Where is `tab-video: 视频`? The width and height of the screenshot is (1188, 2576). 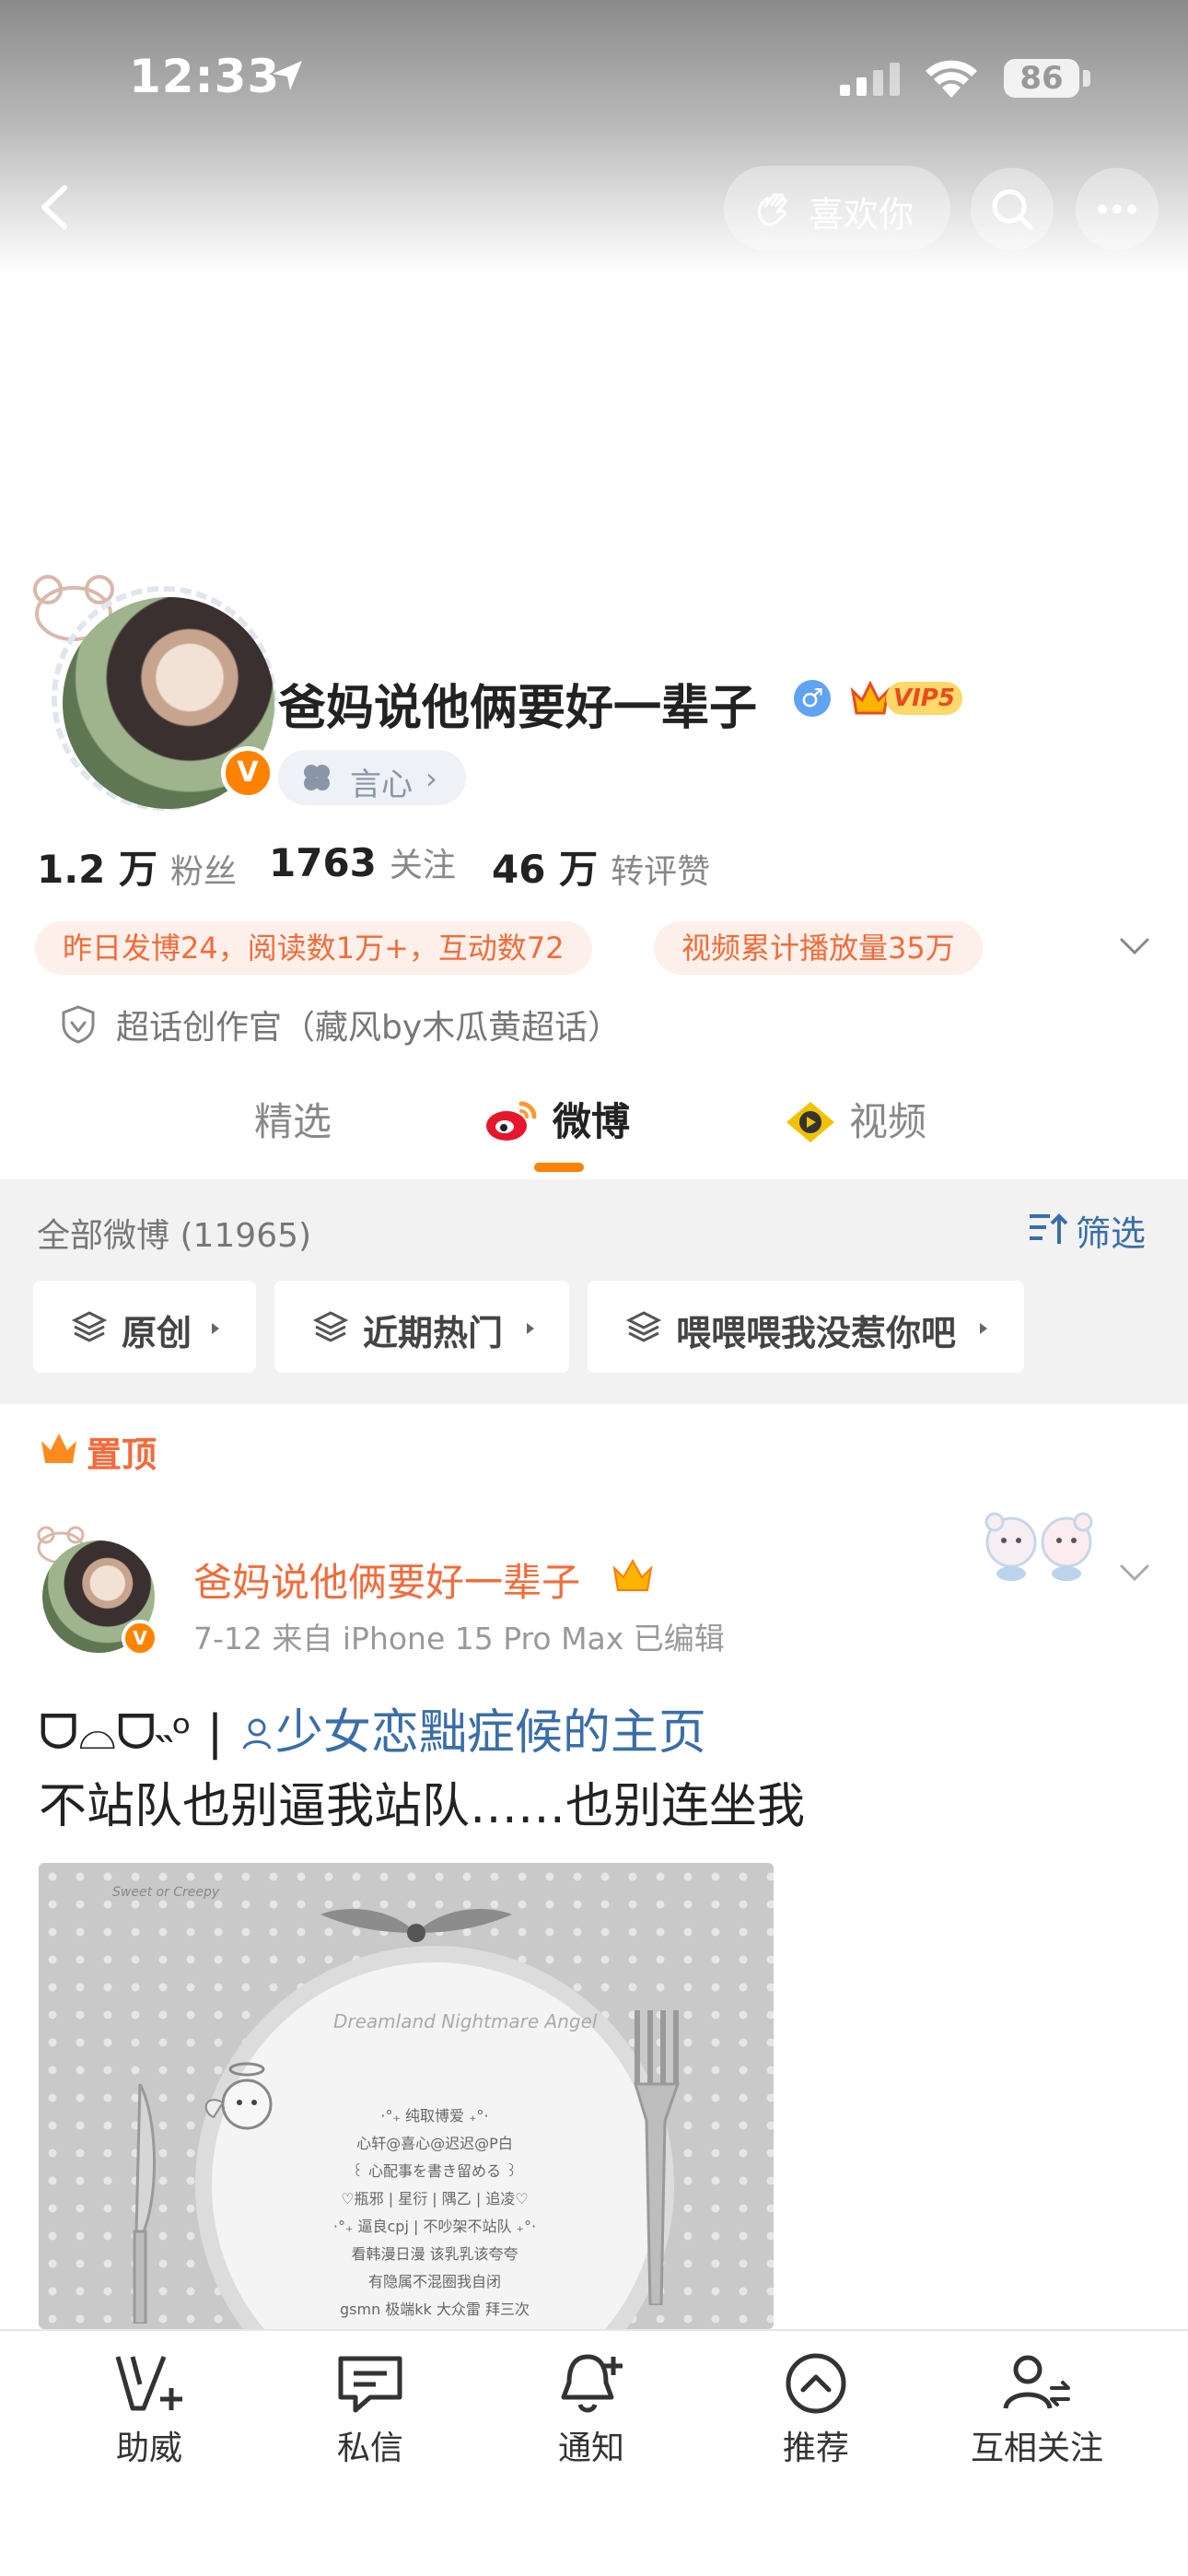
tab-video: 视频 is located at coordinates (887, 1119).